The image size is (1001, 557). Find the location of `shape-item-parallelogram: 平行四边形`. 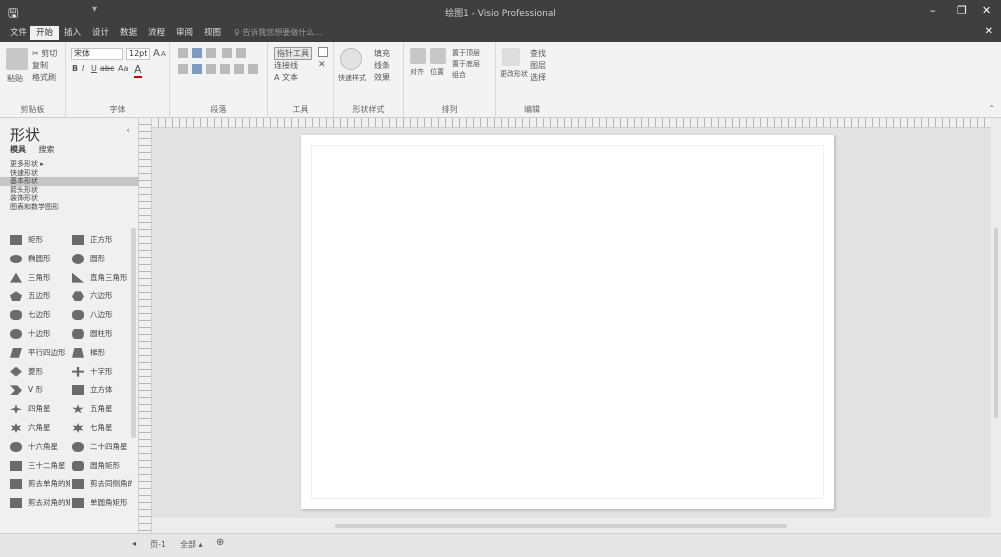

shape-item-parallelogram: 平行四边形 is located at coordinates (40, 353).